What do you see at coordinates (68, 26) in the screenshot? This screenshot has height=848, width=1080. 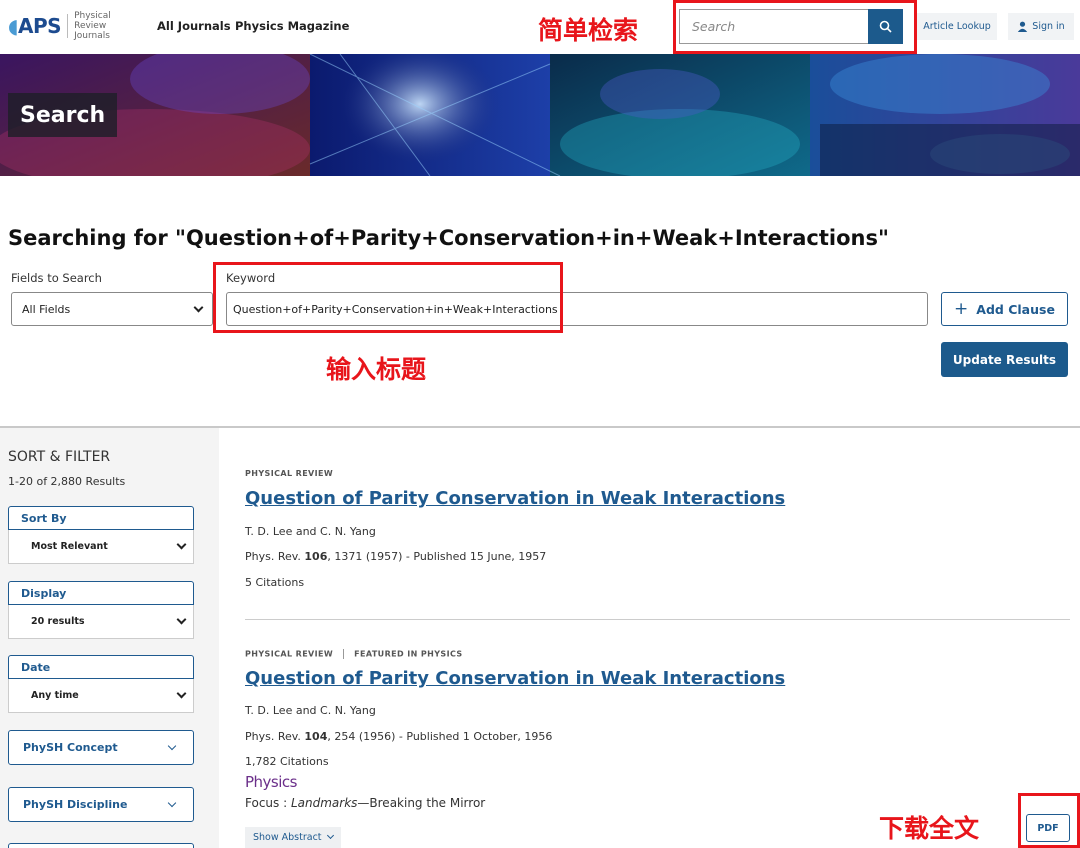 I see `logo-divider` at bounding box center [68, 26].